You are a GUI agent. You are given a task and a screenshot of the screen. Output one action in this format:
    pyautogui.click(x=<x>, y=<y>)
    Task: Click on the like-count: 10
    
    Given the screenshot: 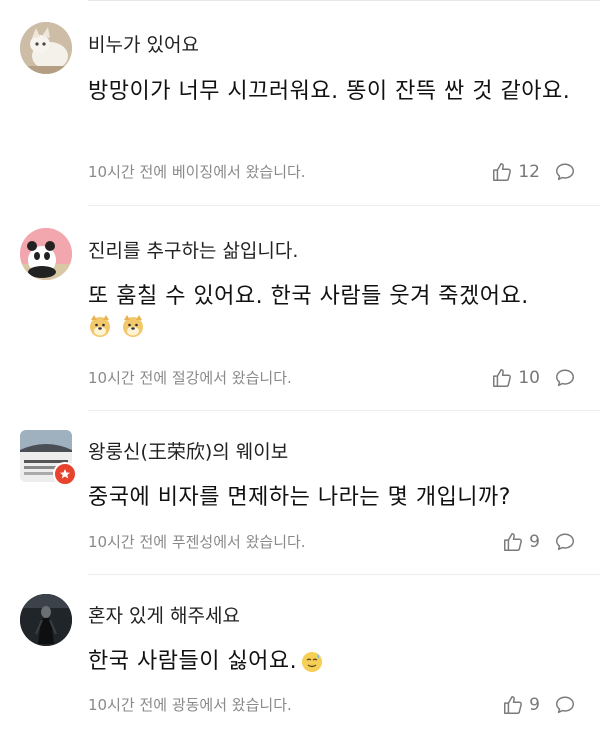 What is the action you would take?
    pyautogui.click(x=529, y=378)
    